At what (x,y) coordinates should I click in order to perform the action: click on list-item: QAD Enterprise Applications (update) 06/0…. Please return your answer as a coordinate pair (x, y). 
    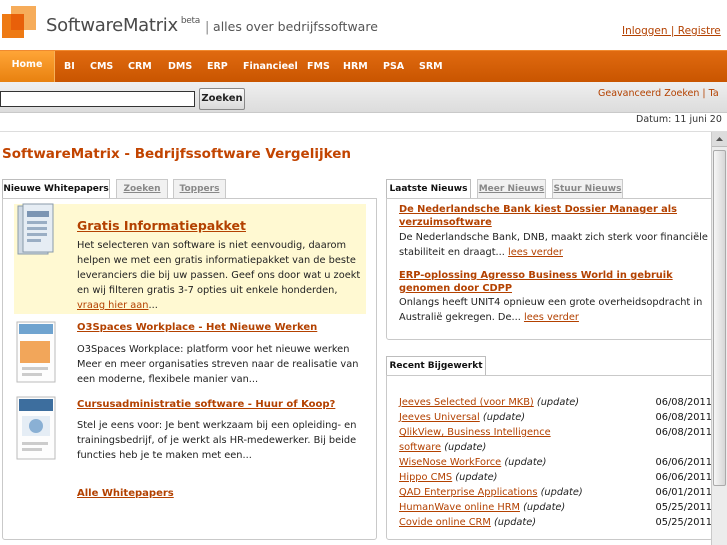
    Looking at the image, I should click on (555, 492).